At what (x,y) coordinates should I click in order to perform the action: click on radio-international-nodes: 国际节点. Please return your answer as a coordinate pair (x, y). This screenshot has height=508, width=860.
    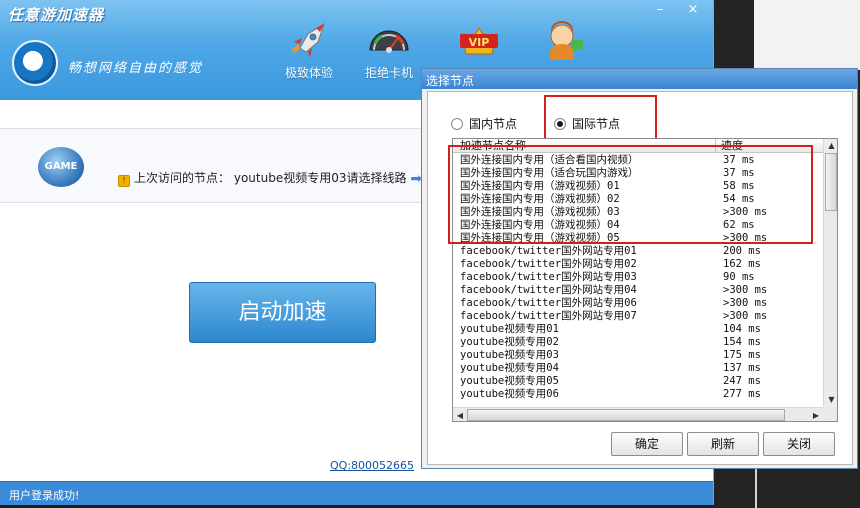
    Looking at the image, I should click on (587, 123).